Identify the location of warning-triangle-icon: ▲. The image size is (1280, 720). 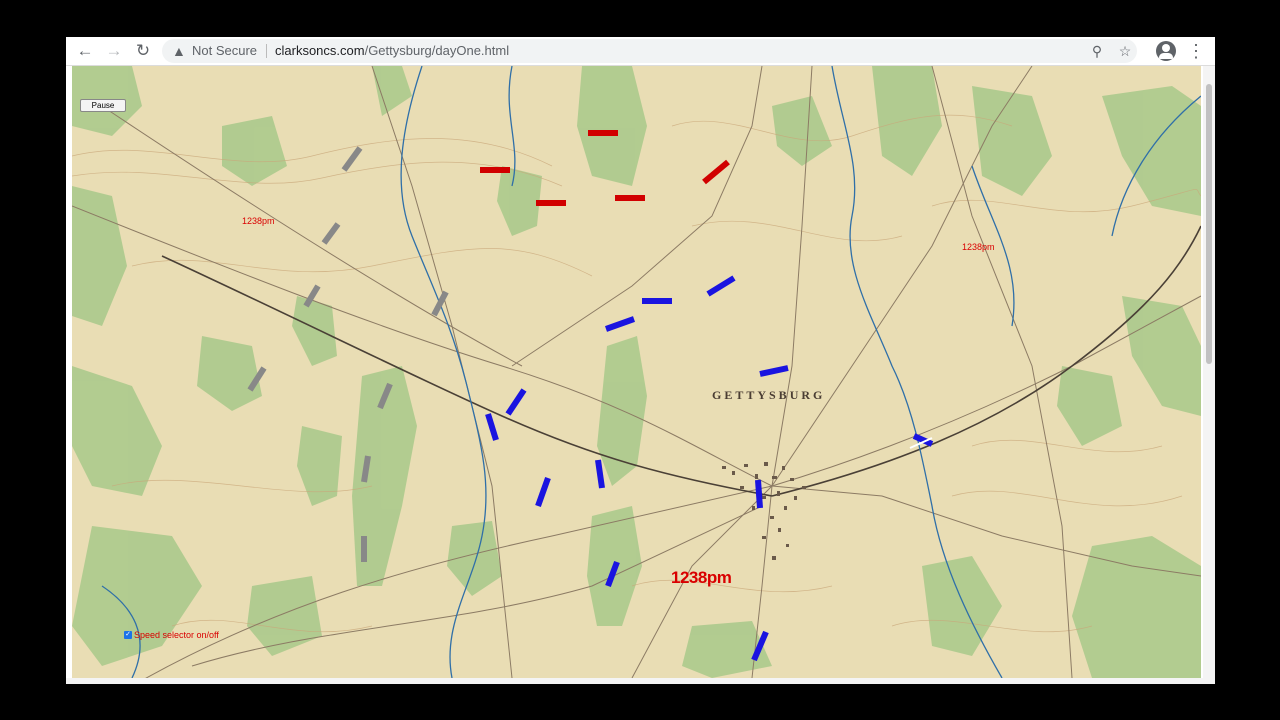
(180, 51).